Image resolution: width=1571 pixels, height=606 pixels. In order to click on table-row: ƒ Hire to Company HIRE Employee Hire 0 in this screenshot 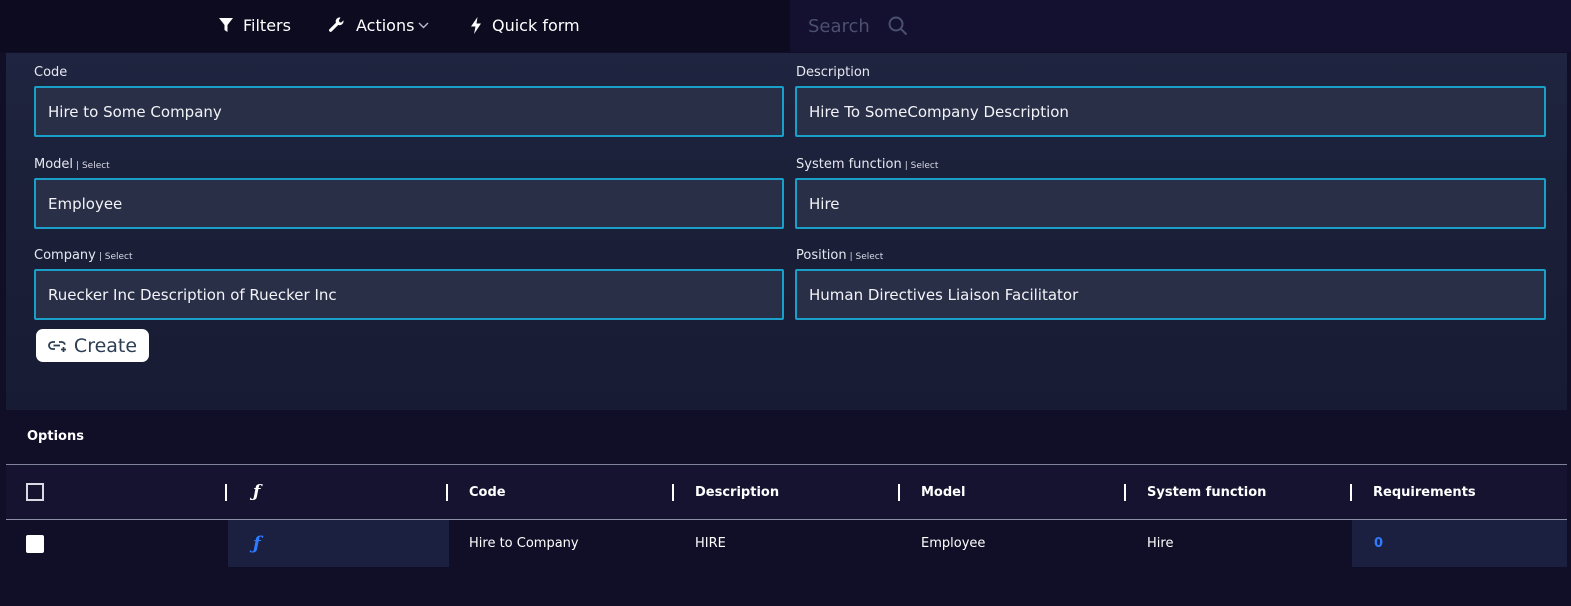, I will do `click(786, 543)`.